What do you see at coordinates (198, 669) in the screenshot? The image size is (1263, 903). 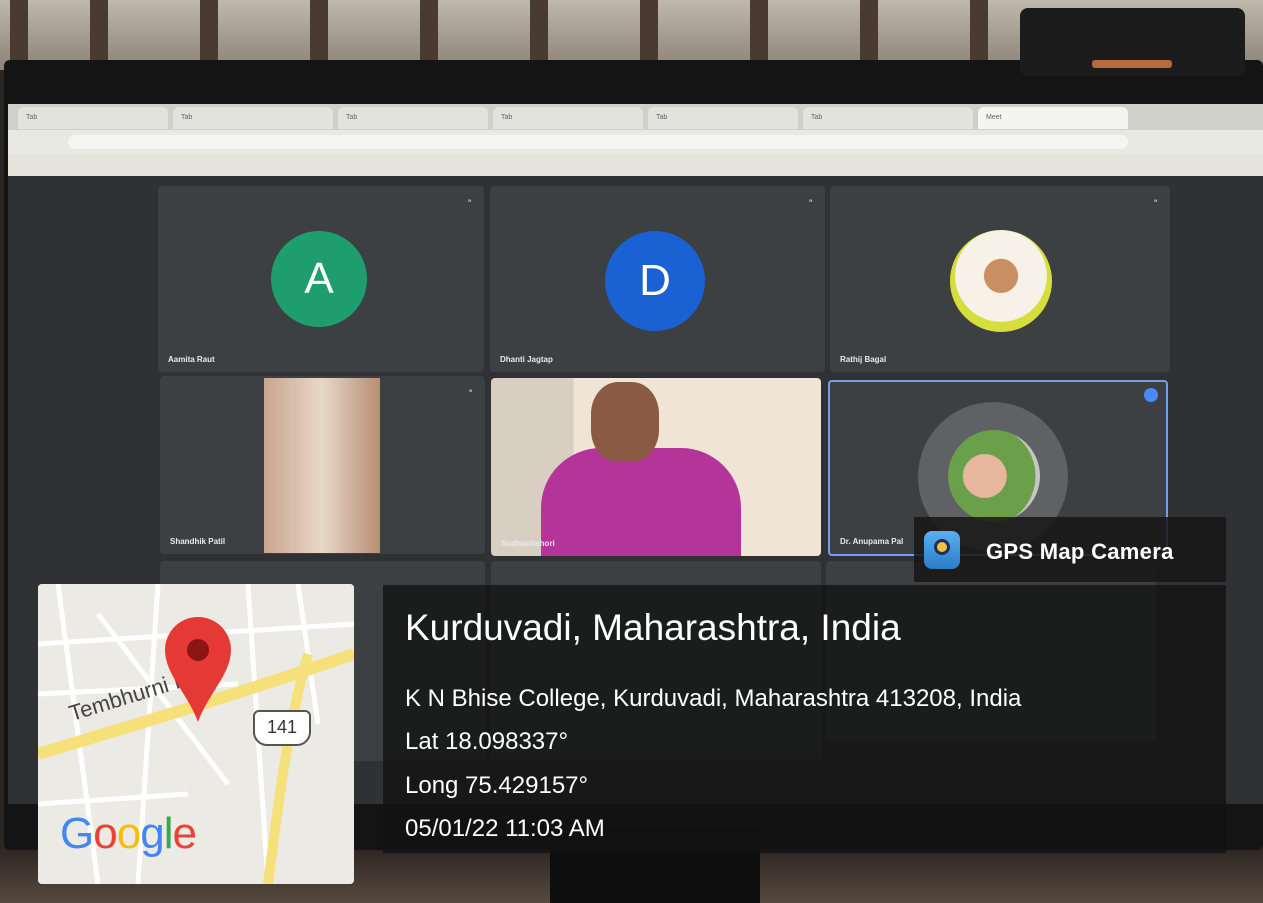 I see `map-pin-icon` at bounding box center [198, 669].